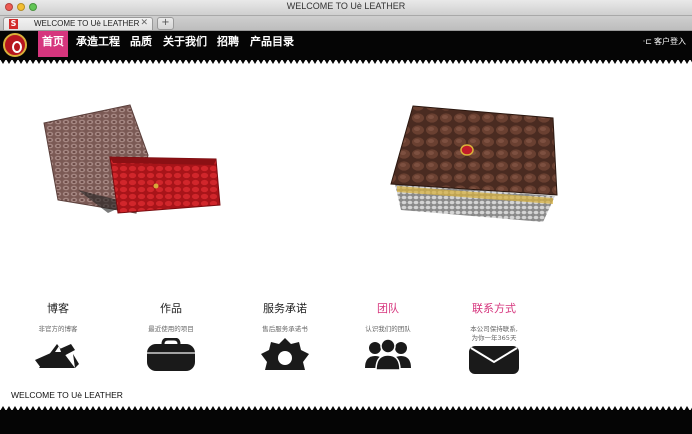 This screenshot has width=692, height=434. What do you see at coordinates (494, 360) in the screenshot?
I see `envelope-icon` at bounding box center [494, 360].